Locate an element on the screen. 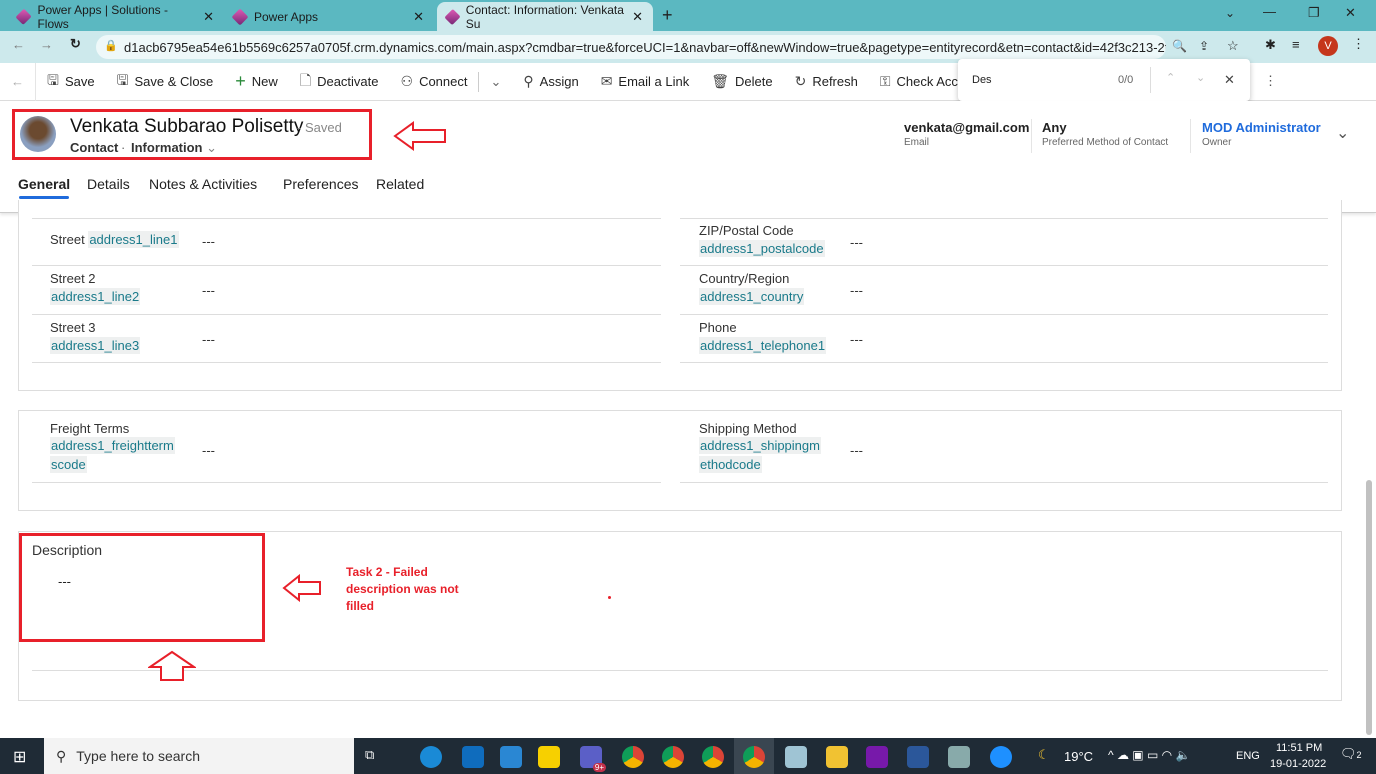  label: Refresh is located at coordinates (835, 81).